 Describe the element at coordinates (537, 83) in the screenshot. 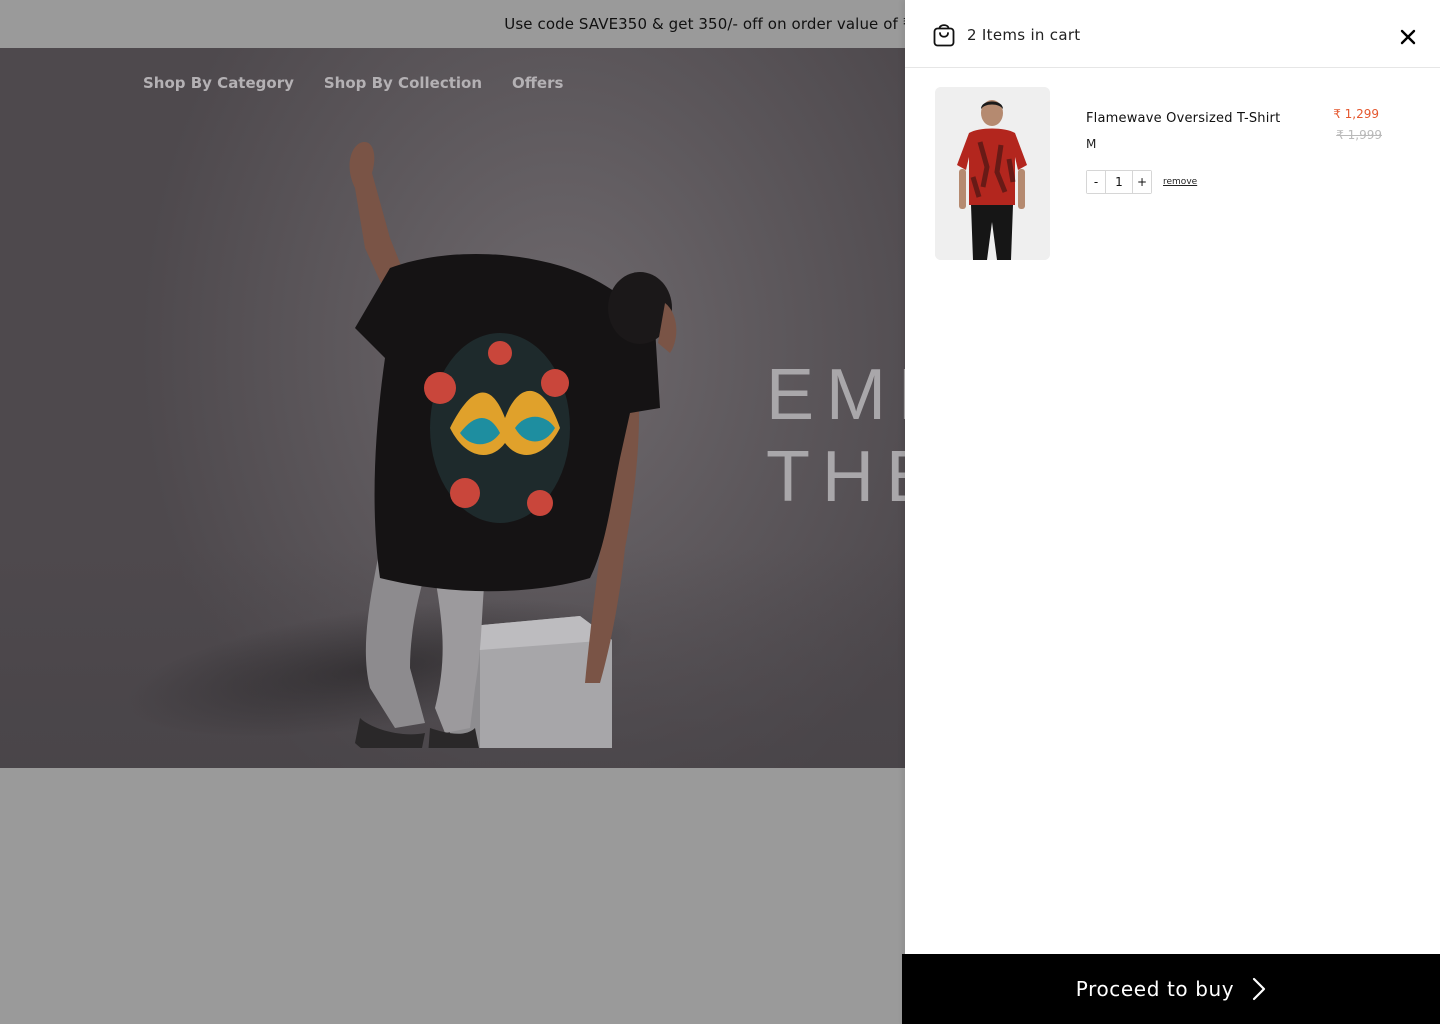

I see `nav-offers: Offers` at that location.